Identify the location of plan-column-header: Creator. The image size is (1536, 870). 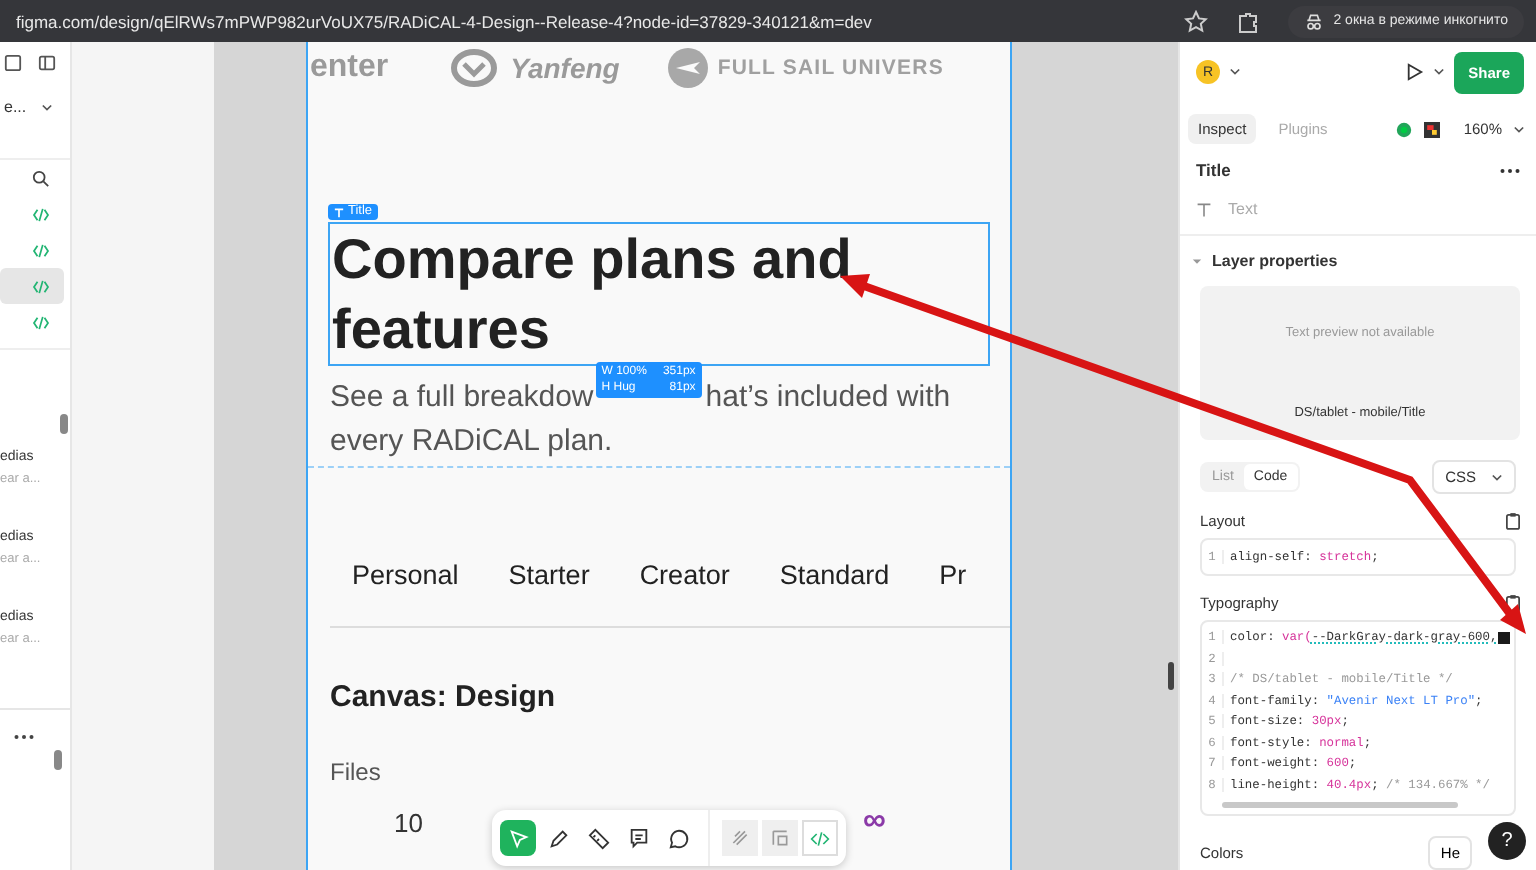
(684, 575).